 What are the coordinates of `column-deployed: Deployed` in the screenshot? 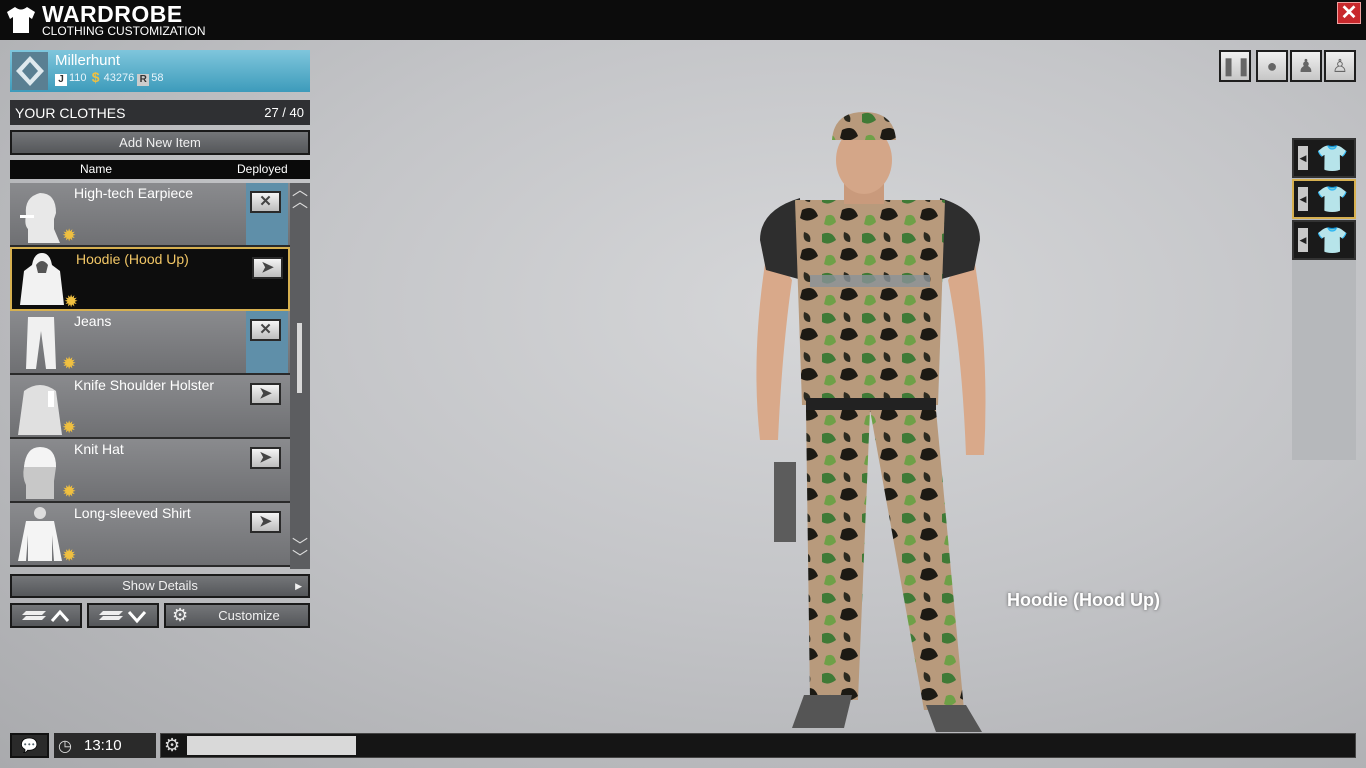 It's located at (262, 169).